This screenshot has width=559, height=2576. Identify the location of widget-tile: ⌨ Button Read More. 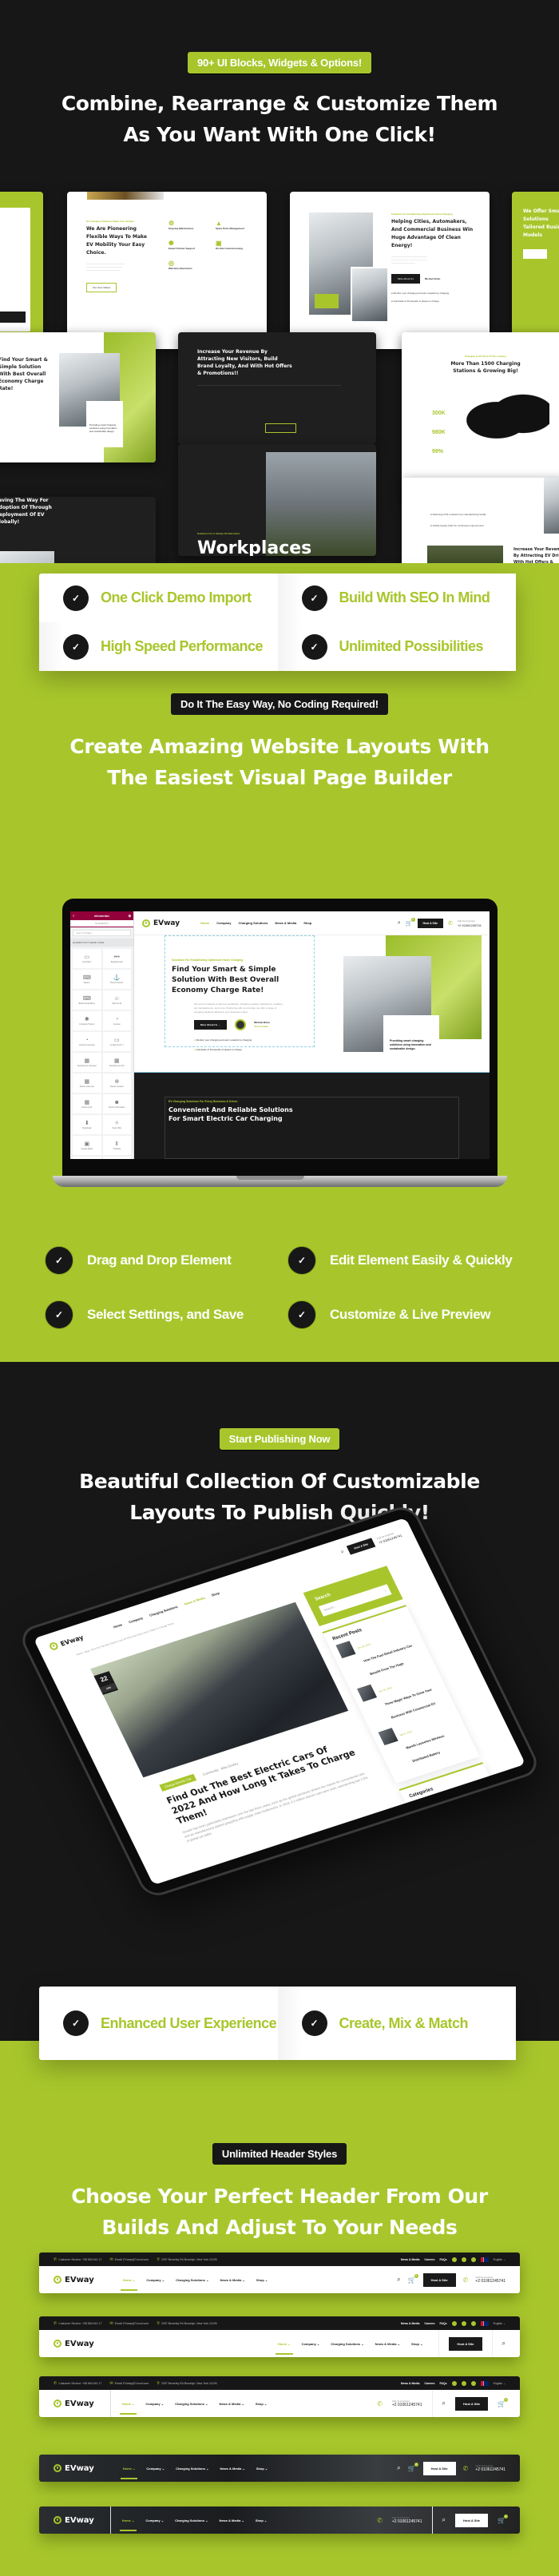
(87, 1000).